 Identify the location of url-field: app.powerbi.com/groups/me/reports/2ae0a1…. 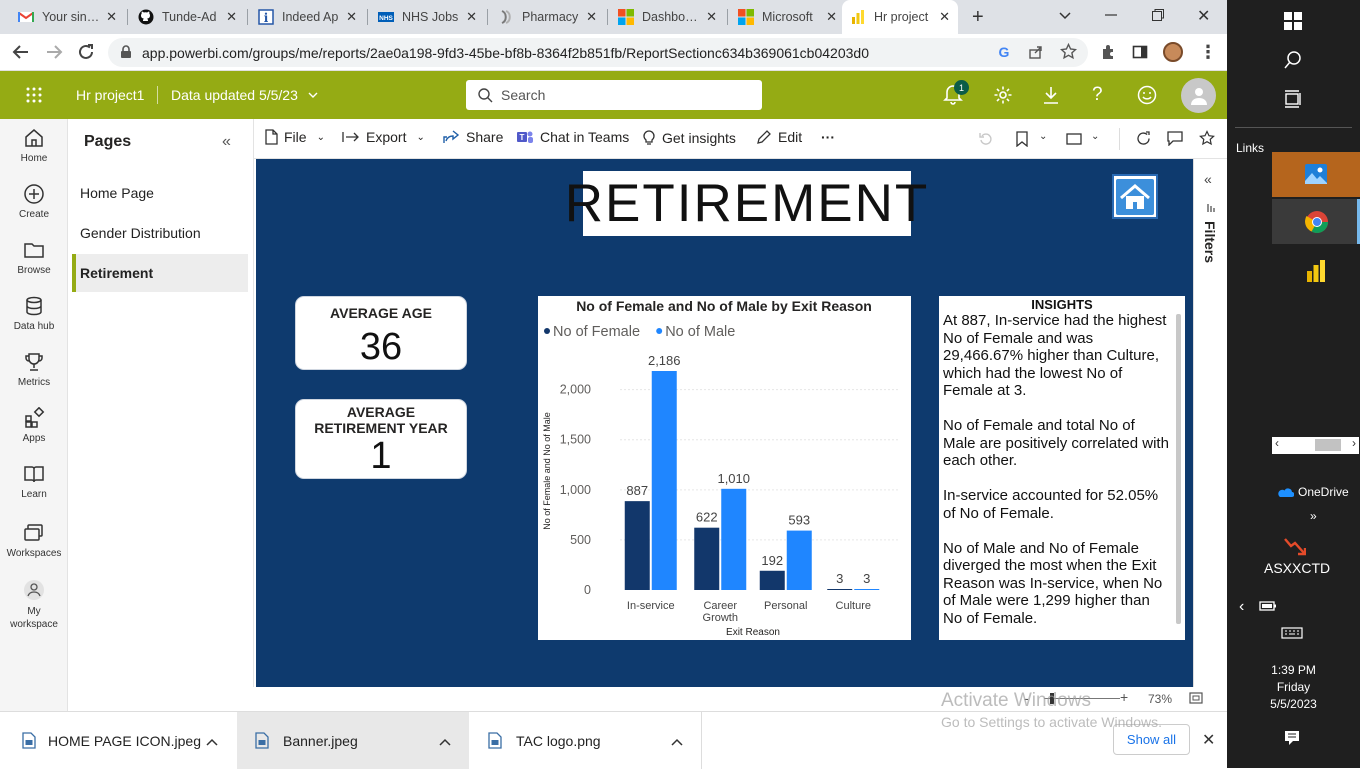
(598, 52).